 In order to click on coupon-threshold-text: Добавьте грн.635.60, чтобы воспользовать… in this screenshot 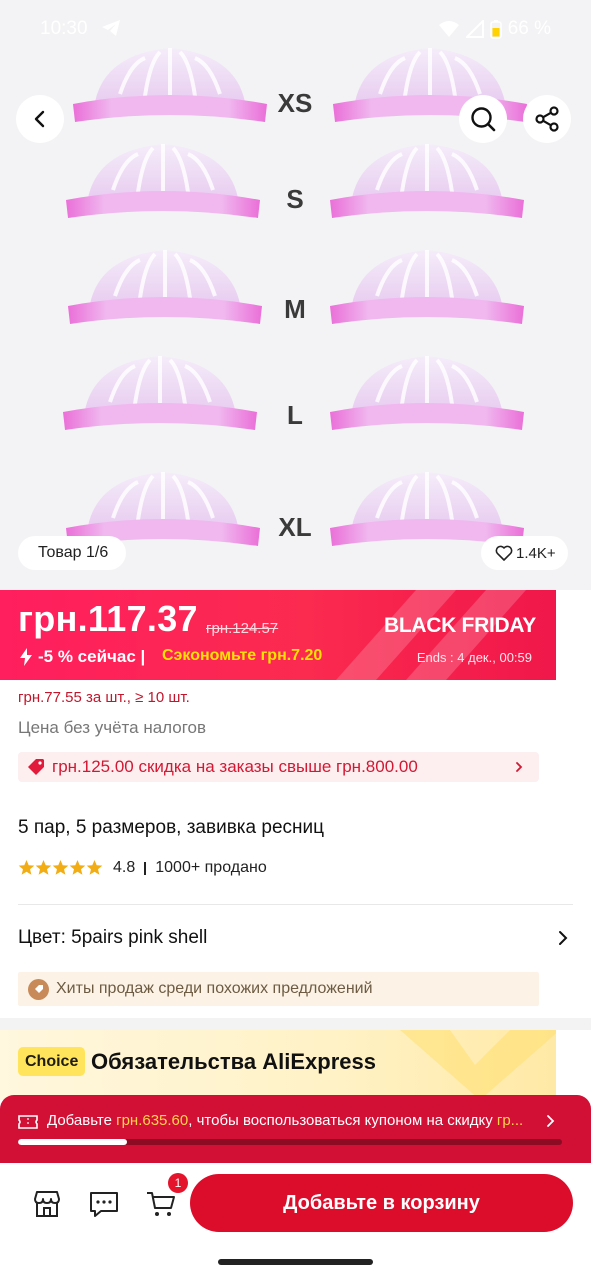, I will do `click(292, 1120)`.